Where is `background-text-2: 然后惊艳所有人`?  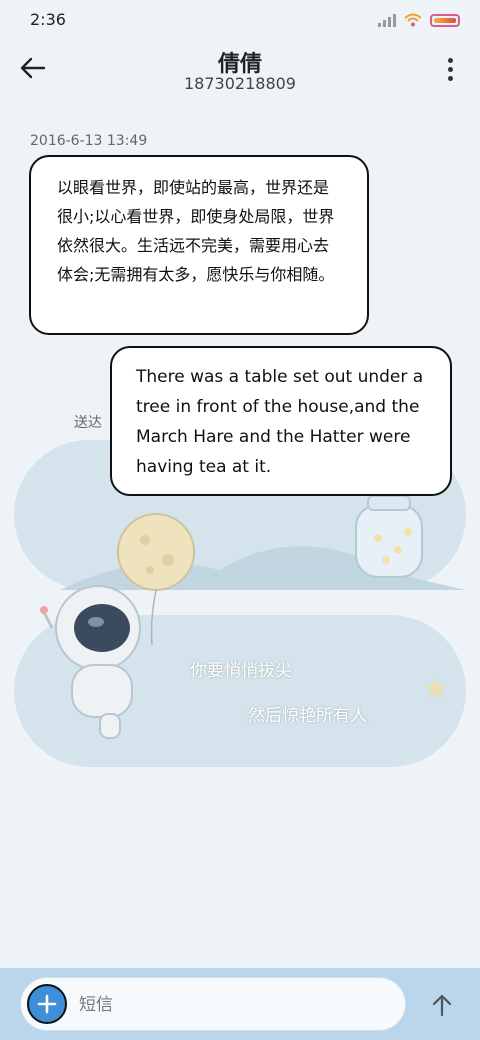 background-text-2: 然后惊艳所有人 is located at coordinates (307, 716).